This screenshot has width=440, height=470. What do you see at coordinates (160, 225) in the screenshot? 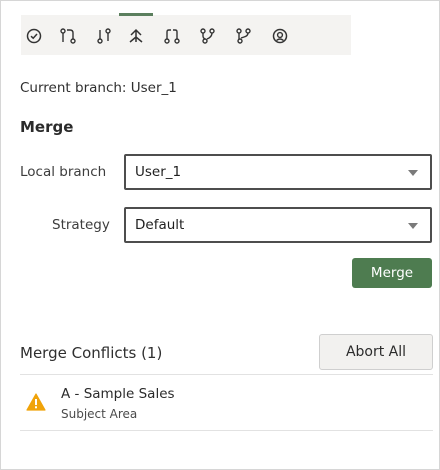
I see `strategy-value: Default` at bounding box center [160, 225].